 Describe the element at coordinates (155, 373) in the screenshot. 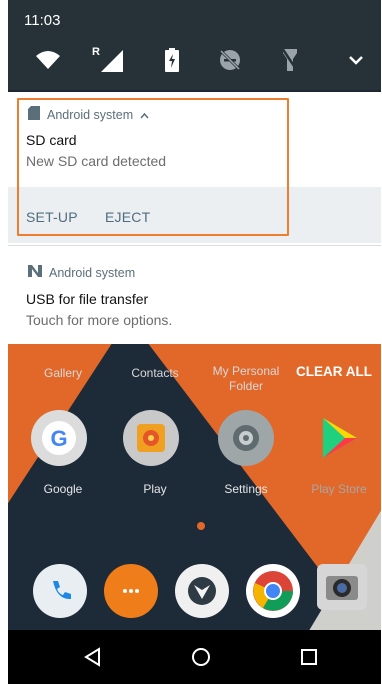

I see `recent-app-contacts-label: Contacts` at that location.